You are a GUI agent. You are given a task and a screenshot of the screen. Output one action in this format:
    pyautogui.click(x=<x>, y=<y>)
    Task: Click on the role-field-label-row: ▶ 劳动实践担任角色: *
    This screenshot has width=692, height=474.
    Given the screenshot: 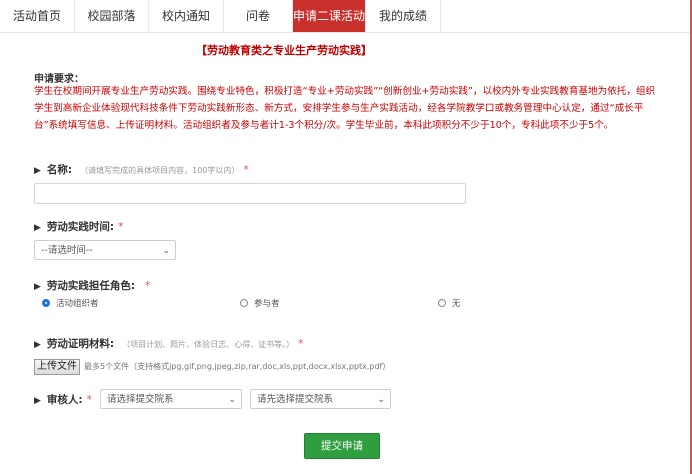 What is the action you would take?
    pyautogui.click(x=92, y=285)
    